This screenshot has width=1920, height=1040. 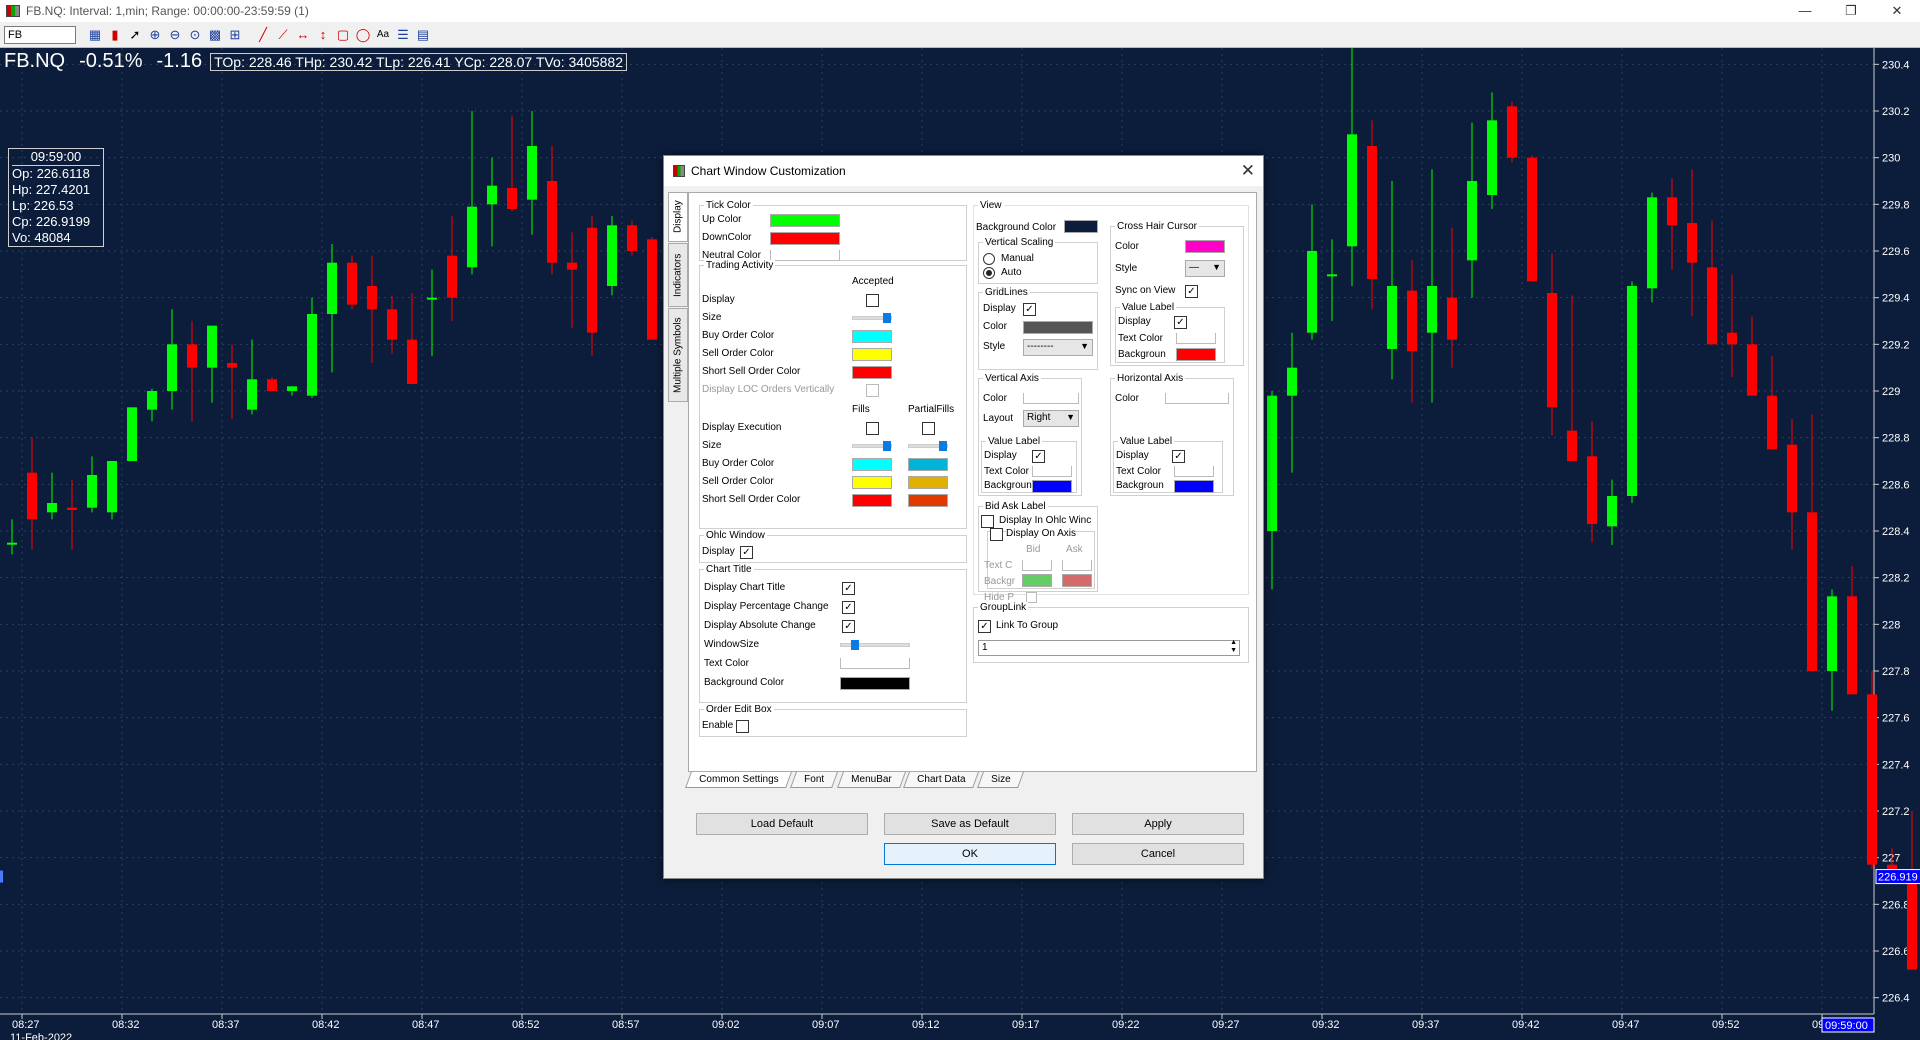 I want to click on save-as-default-button: Save as Default, so click(x=970, y=824).